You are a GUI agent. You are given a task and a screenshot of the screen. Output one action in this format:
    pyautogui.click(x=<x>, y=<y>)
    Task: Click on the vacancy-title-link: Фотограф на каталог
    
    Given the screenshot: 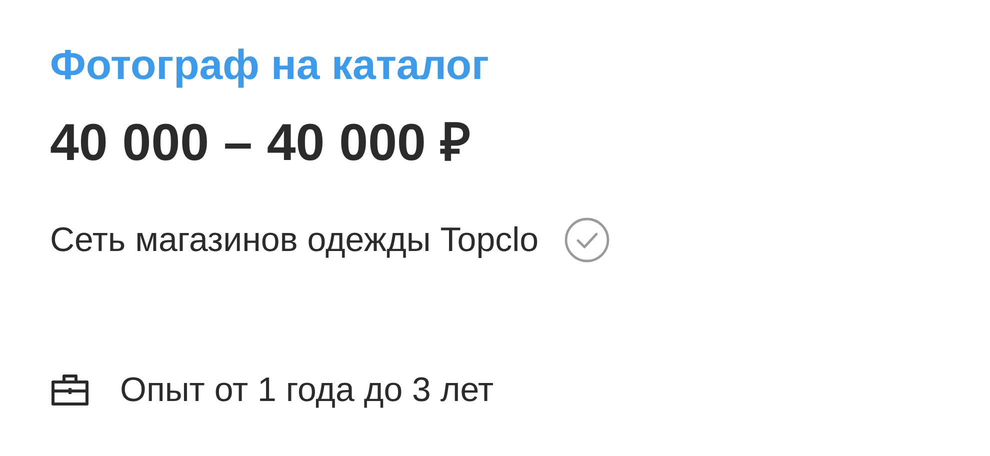 What is the action you would take?
    pyautogui.click(x=270, y=65)
    